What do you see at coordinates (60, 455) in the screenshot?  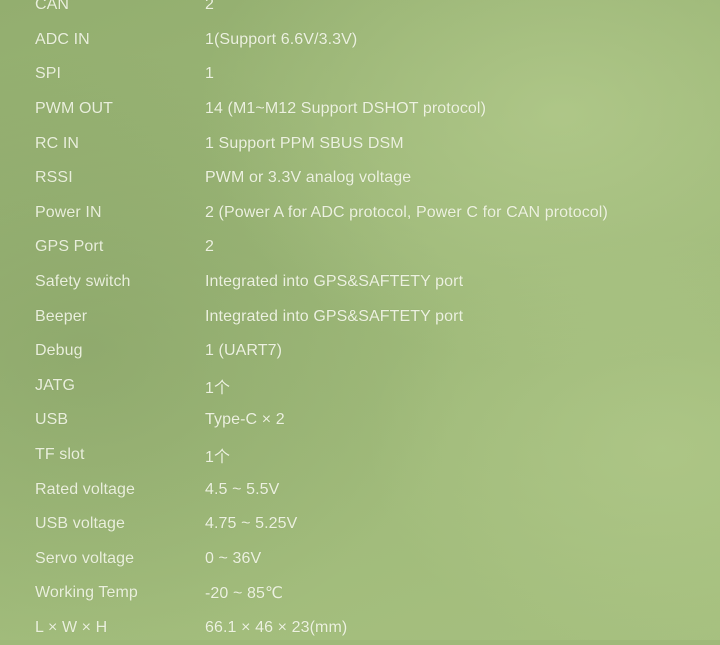 I see `spec-label: TF slot` at bounding box center [60, 455].